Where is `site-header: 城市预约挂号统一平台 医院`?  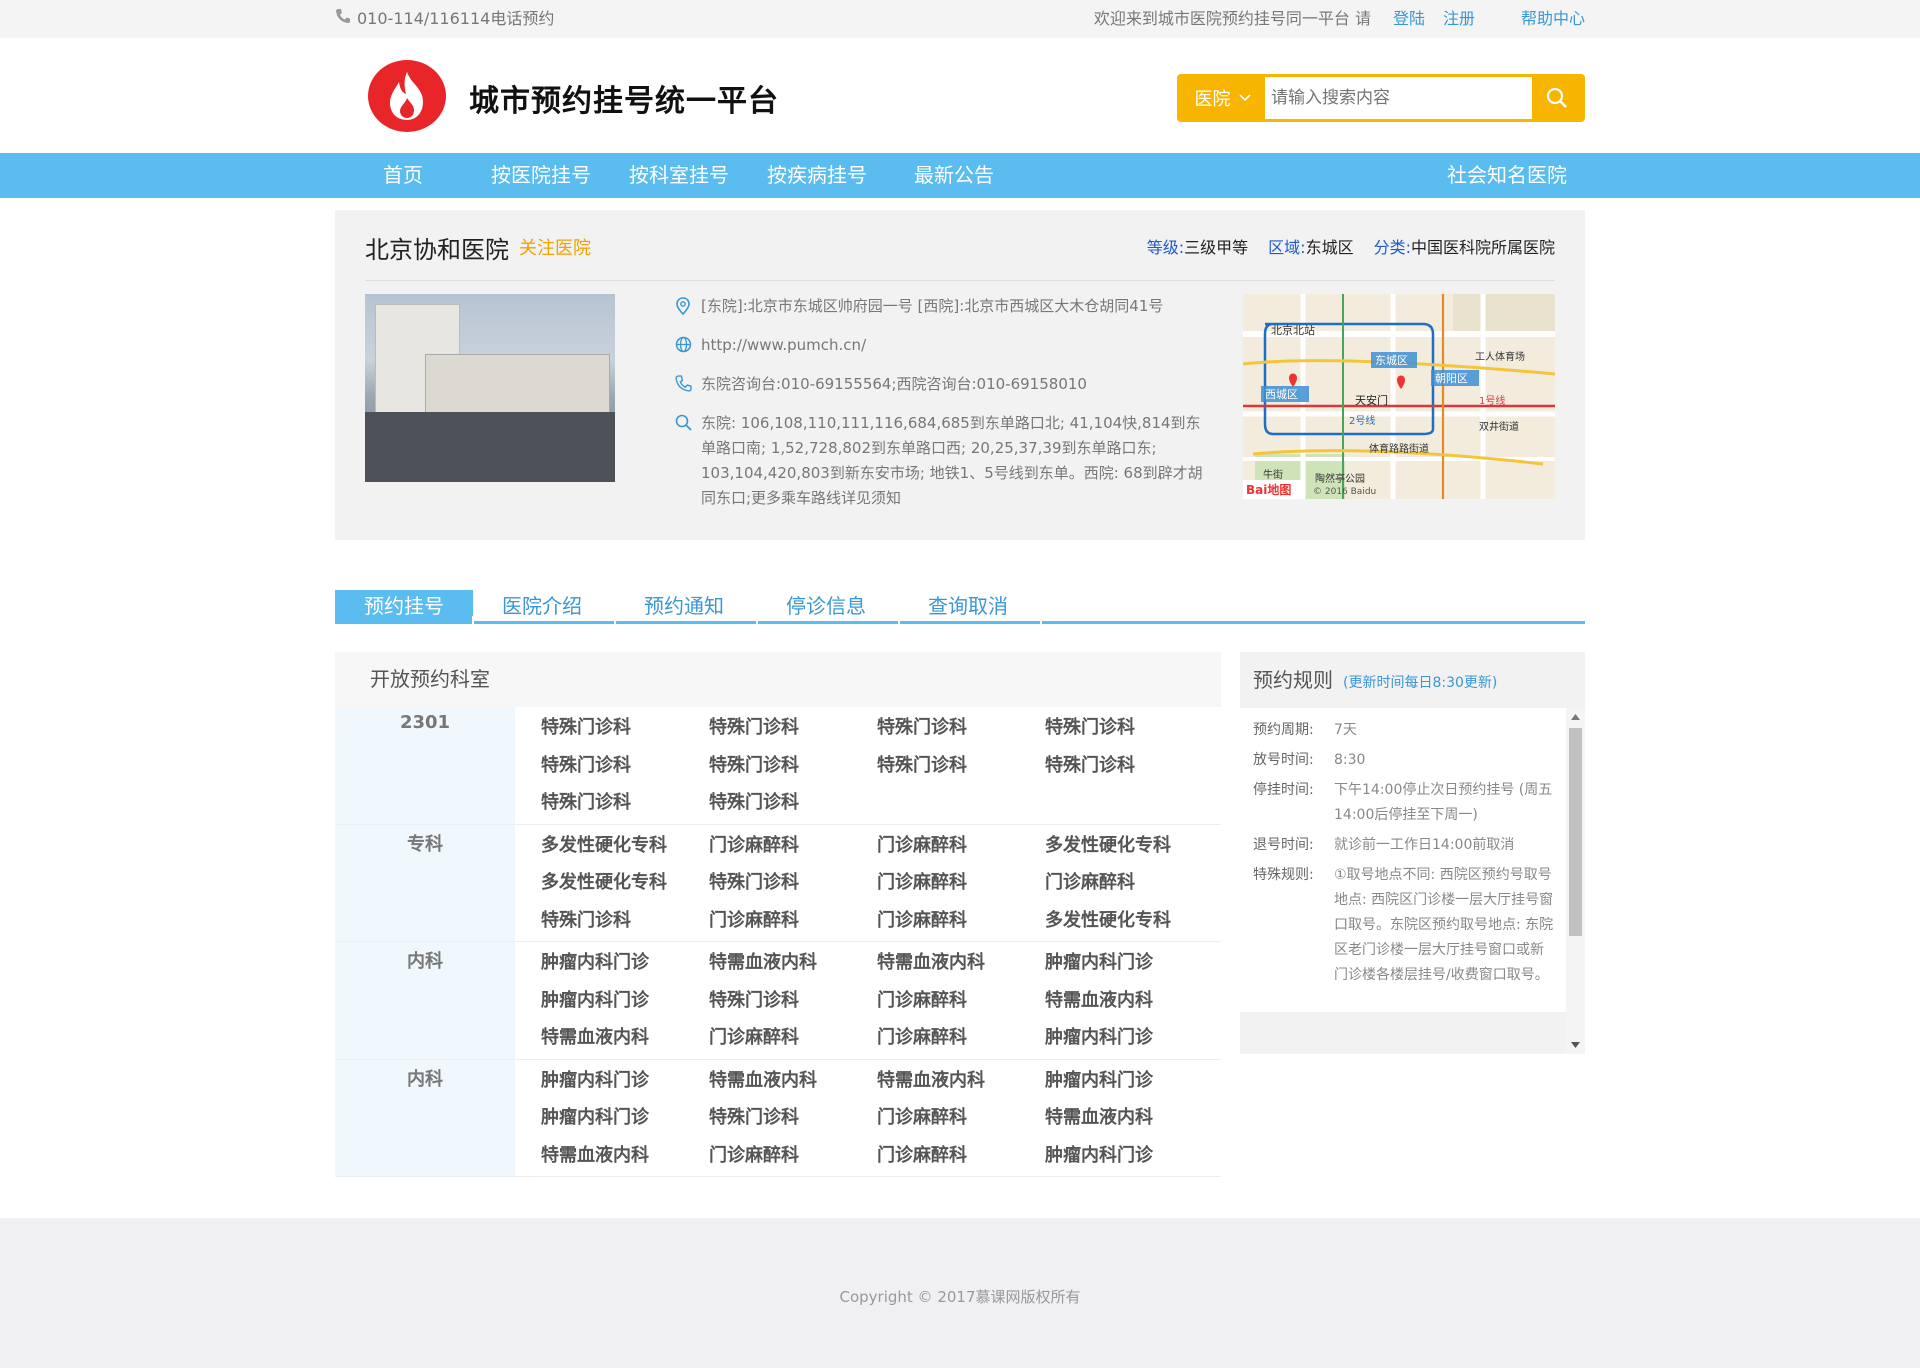
site-header: 城市预约挂号统一平台 医院 is located at coordinates (960, 95).